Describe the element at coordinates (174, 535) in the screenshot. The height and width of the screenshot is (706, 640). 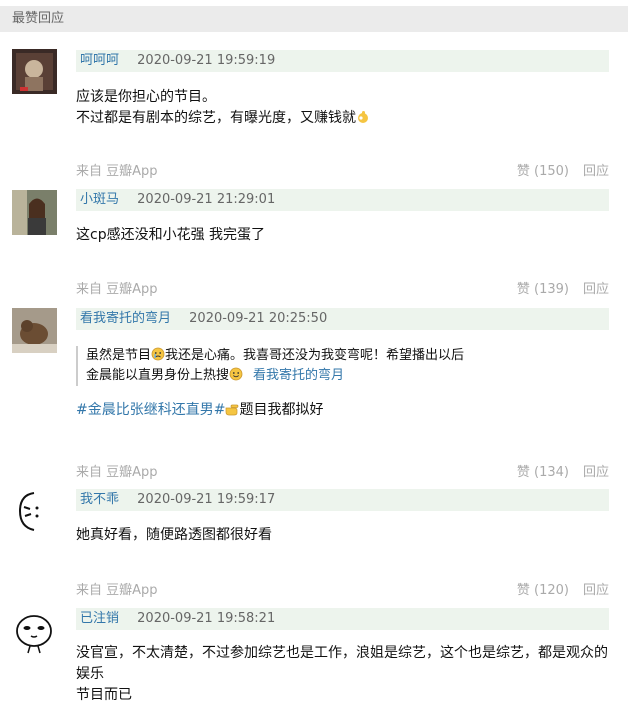
I see `comment-line: 她真好看，随便路透图都很好看` at that location.